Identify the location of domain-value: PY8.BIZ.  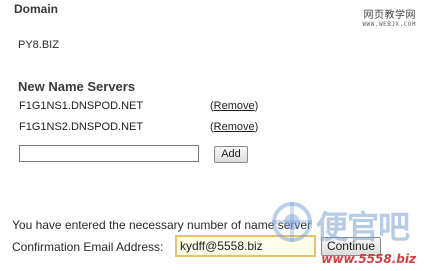
(38, 45).